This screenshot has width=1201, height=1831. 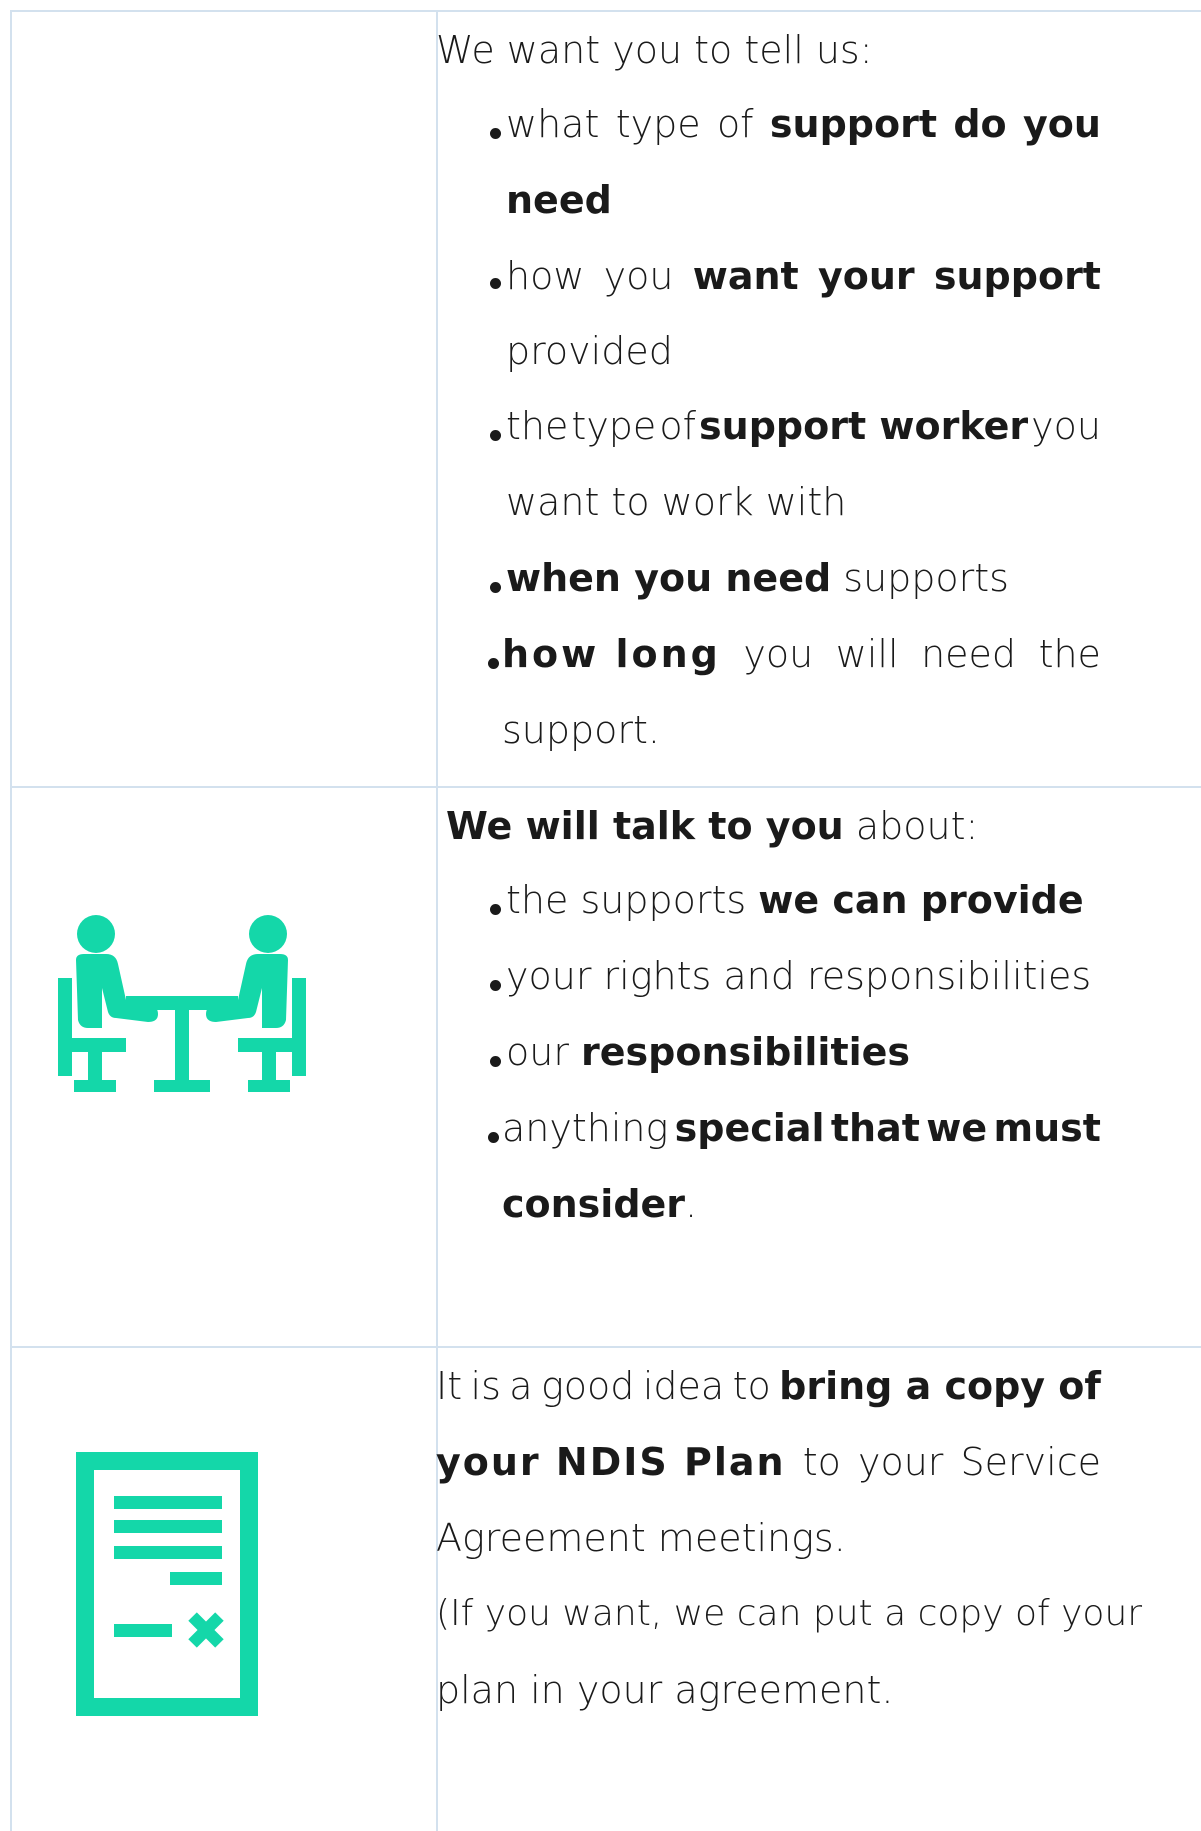 What do you see at coordinates (801, 1128) in the screenshot?
I see `list-item: anything special that we must` at bounding box center [801, 1128].